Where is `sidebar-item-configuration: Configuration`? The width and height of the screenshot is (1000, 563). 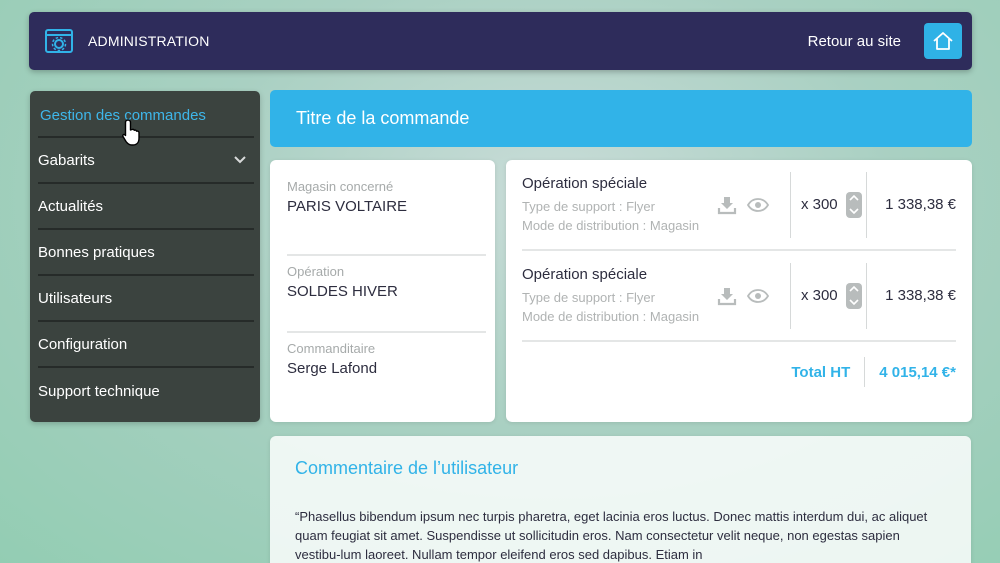 sidebar-item-configuration: Configuration is located at coordinates (146, 345).